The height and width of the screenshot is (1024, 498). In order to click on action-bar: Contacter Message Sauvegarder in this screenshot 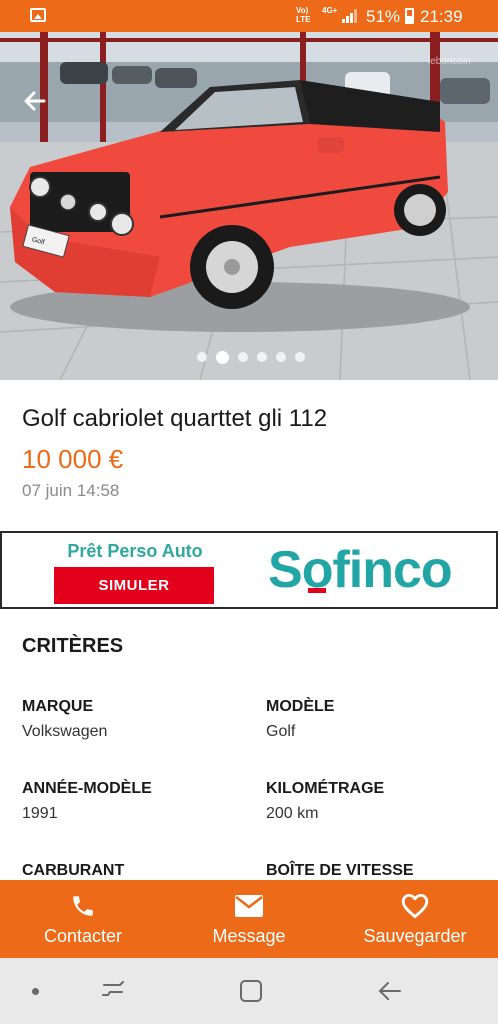, I will do `click(249, 919)`.